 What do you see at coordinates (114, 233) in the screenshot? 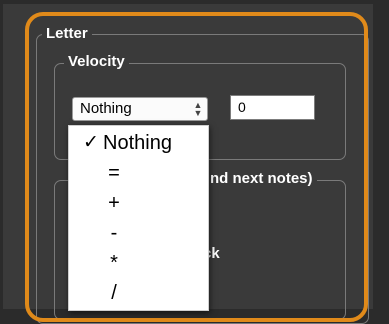
I see `dropdown-option-label: -` at bounding box center [114, 233].